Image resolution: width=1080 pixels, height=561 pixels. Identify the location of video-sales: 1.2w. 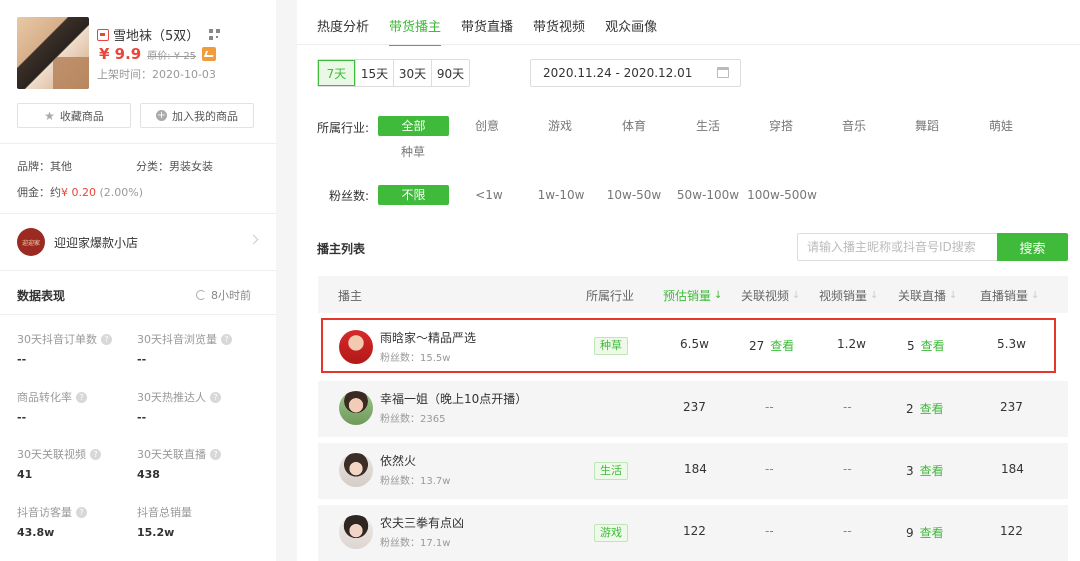
(851, 344).